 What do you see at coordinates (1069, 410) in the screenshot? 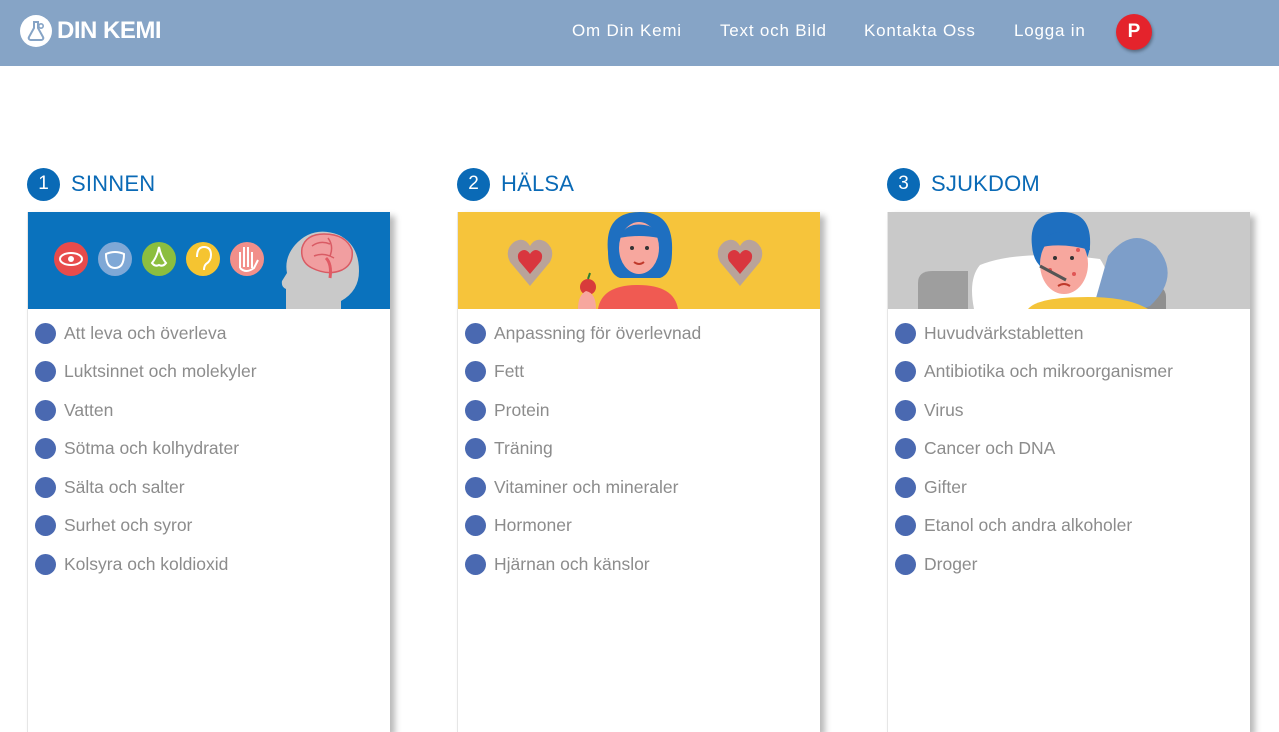
I see `list-item: Virus` at bounding box center [1069, 410].